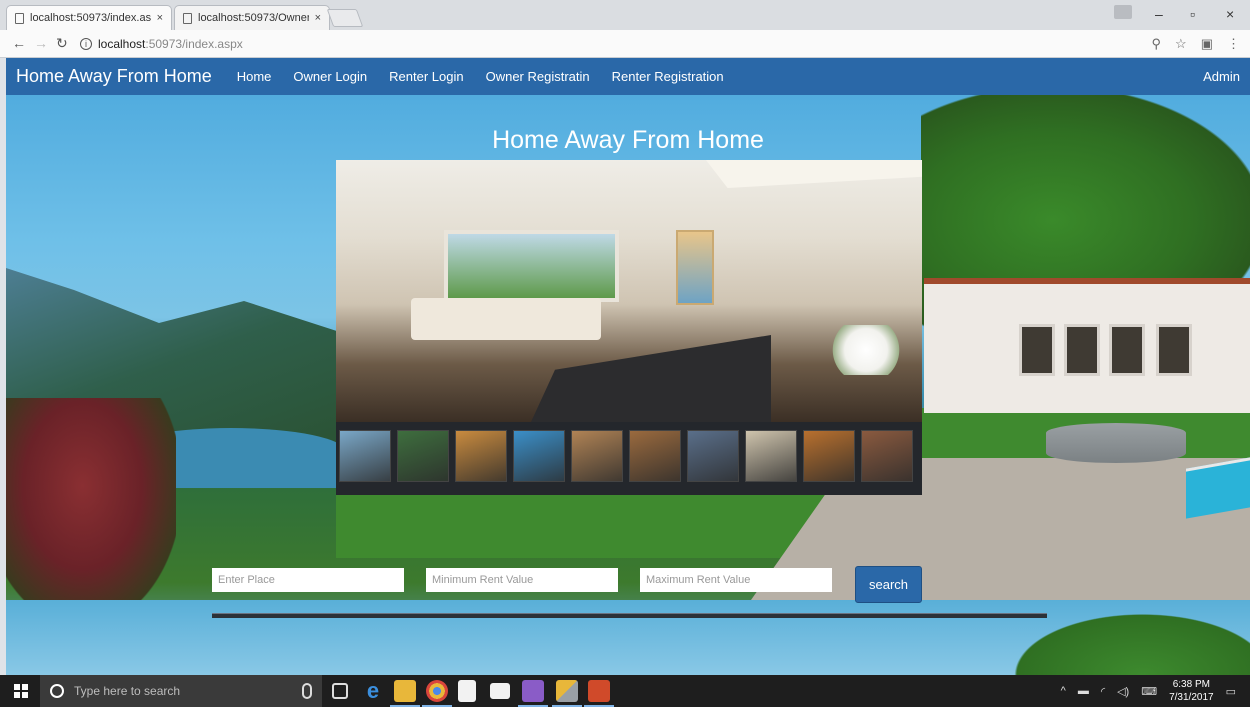  What do you see at coordinates (1123, 691) in the screenshot?
I see `volume-icon: ◁)` at bounding box center [1123, 691].